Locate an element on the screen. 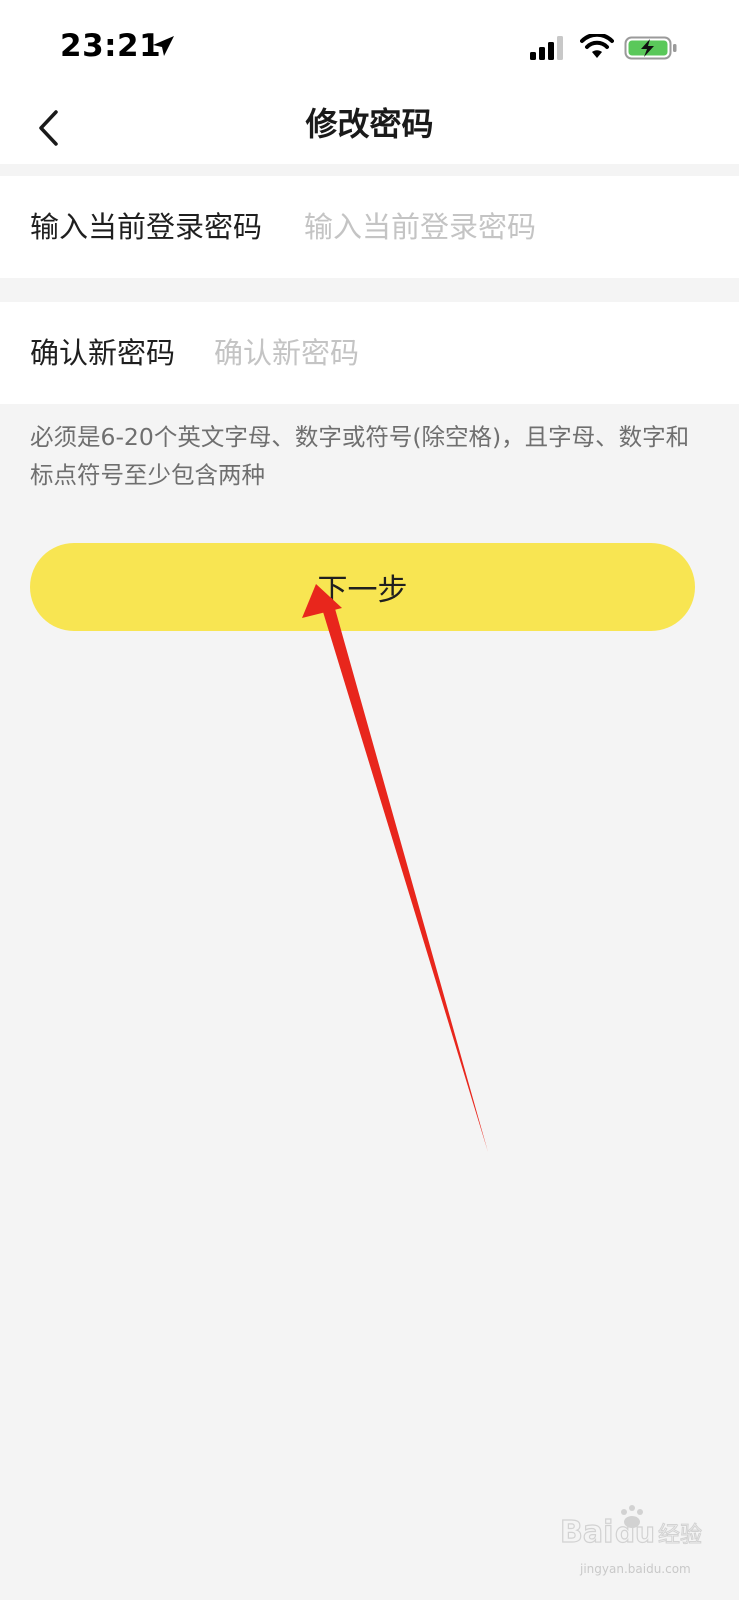 This screenshot has height=1600, width=739. divider is located at coordinates (369, 170).